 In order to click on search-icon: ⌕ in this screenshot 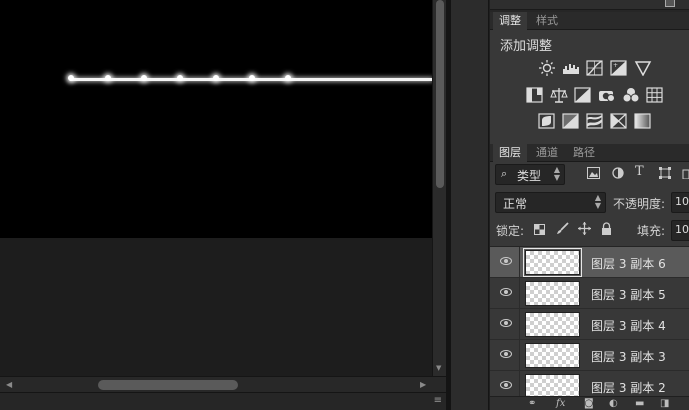, I will do `click(504, 173)`.